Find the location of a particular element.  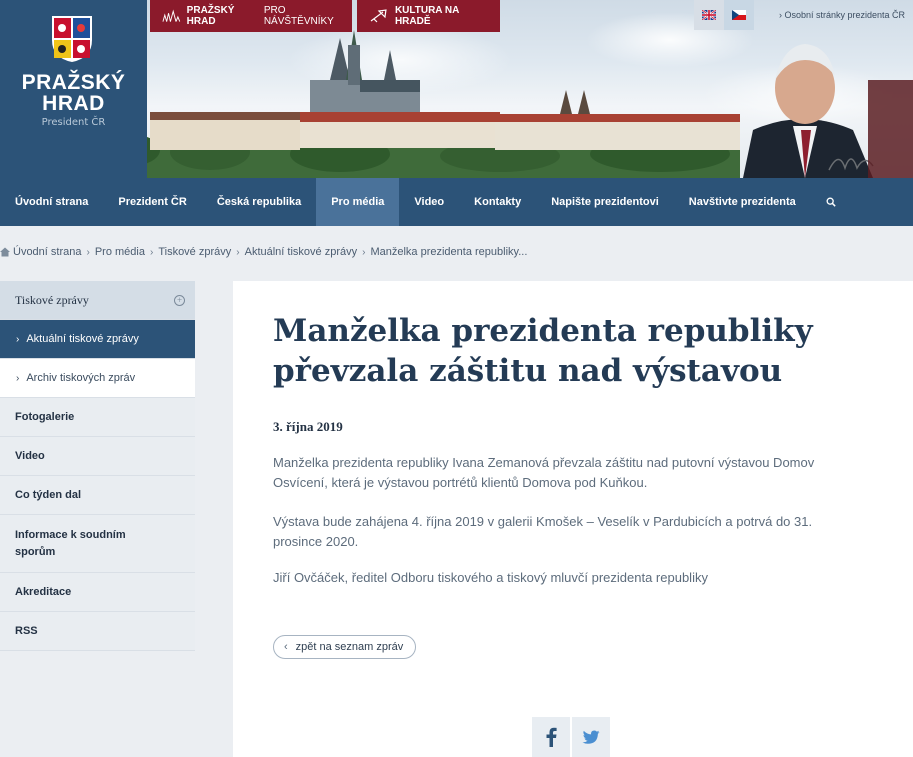

facebook-icon is located at coordinates (551, 737).